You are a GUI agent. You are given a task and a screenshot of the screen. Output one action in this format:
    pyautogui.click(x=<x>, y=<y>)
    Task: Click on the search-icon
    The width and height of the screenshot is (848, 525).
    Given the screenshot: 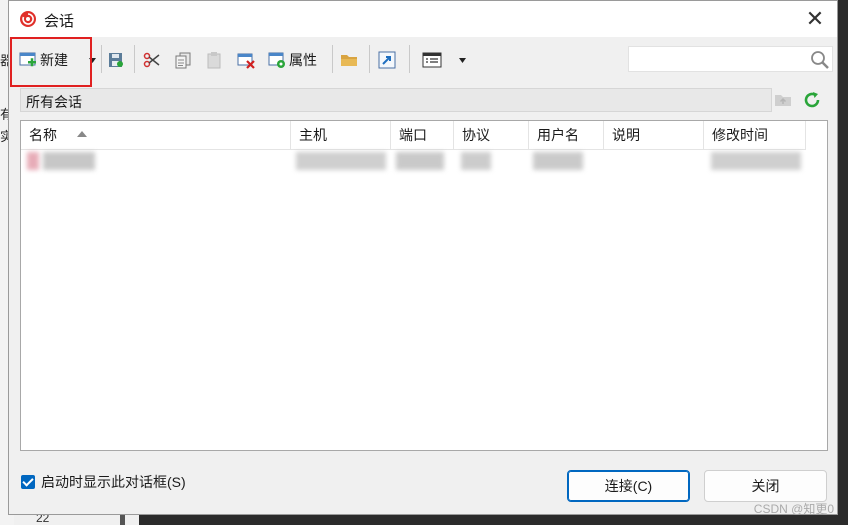 What is the action you would take?
    pyautogui.click(x=820, y=60)
    